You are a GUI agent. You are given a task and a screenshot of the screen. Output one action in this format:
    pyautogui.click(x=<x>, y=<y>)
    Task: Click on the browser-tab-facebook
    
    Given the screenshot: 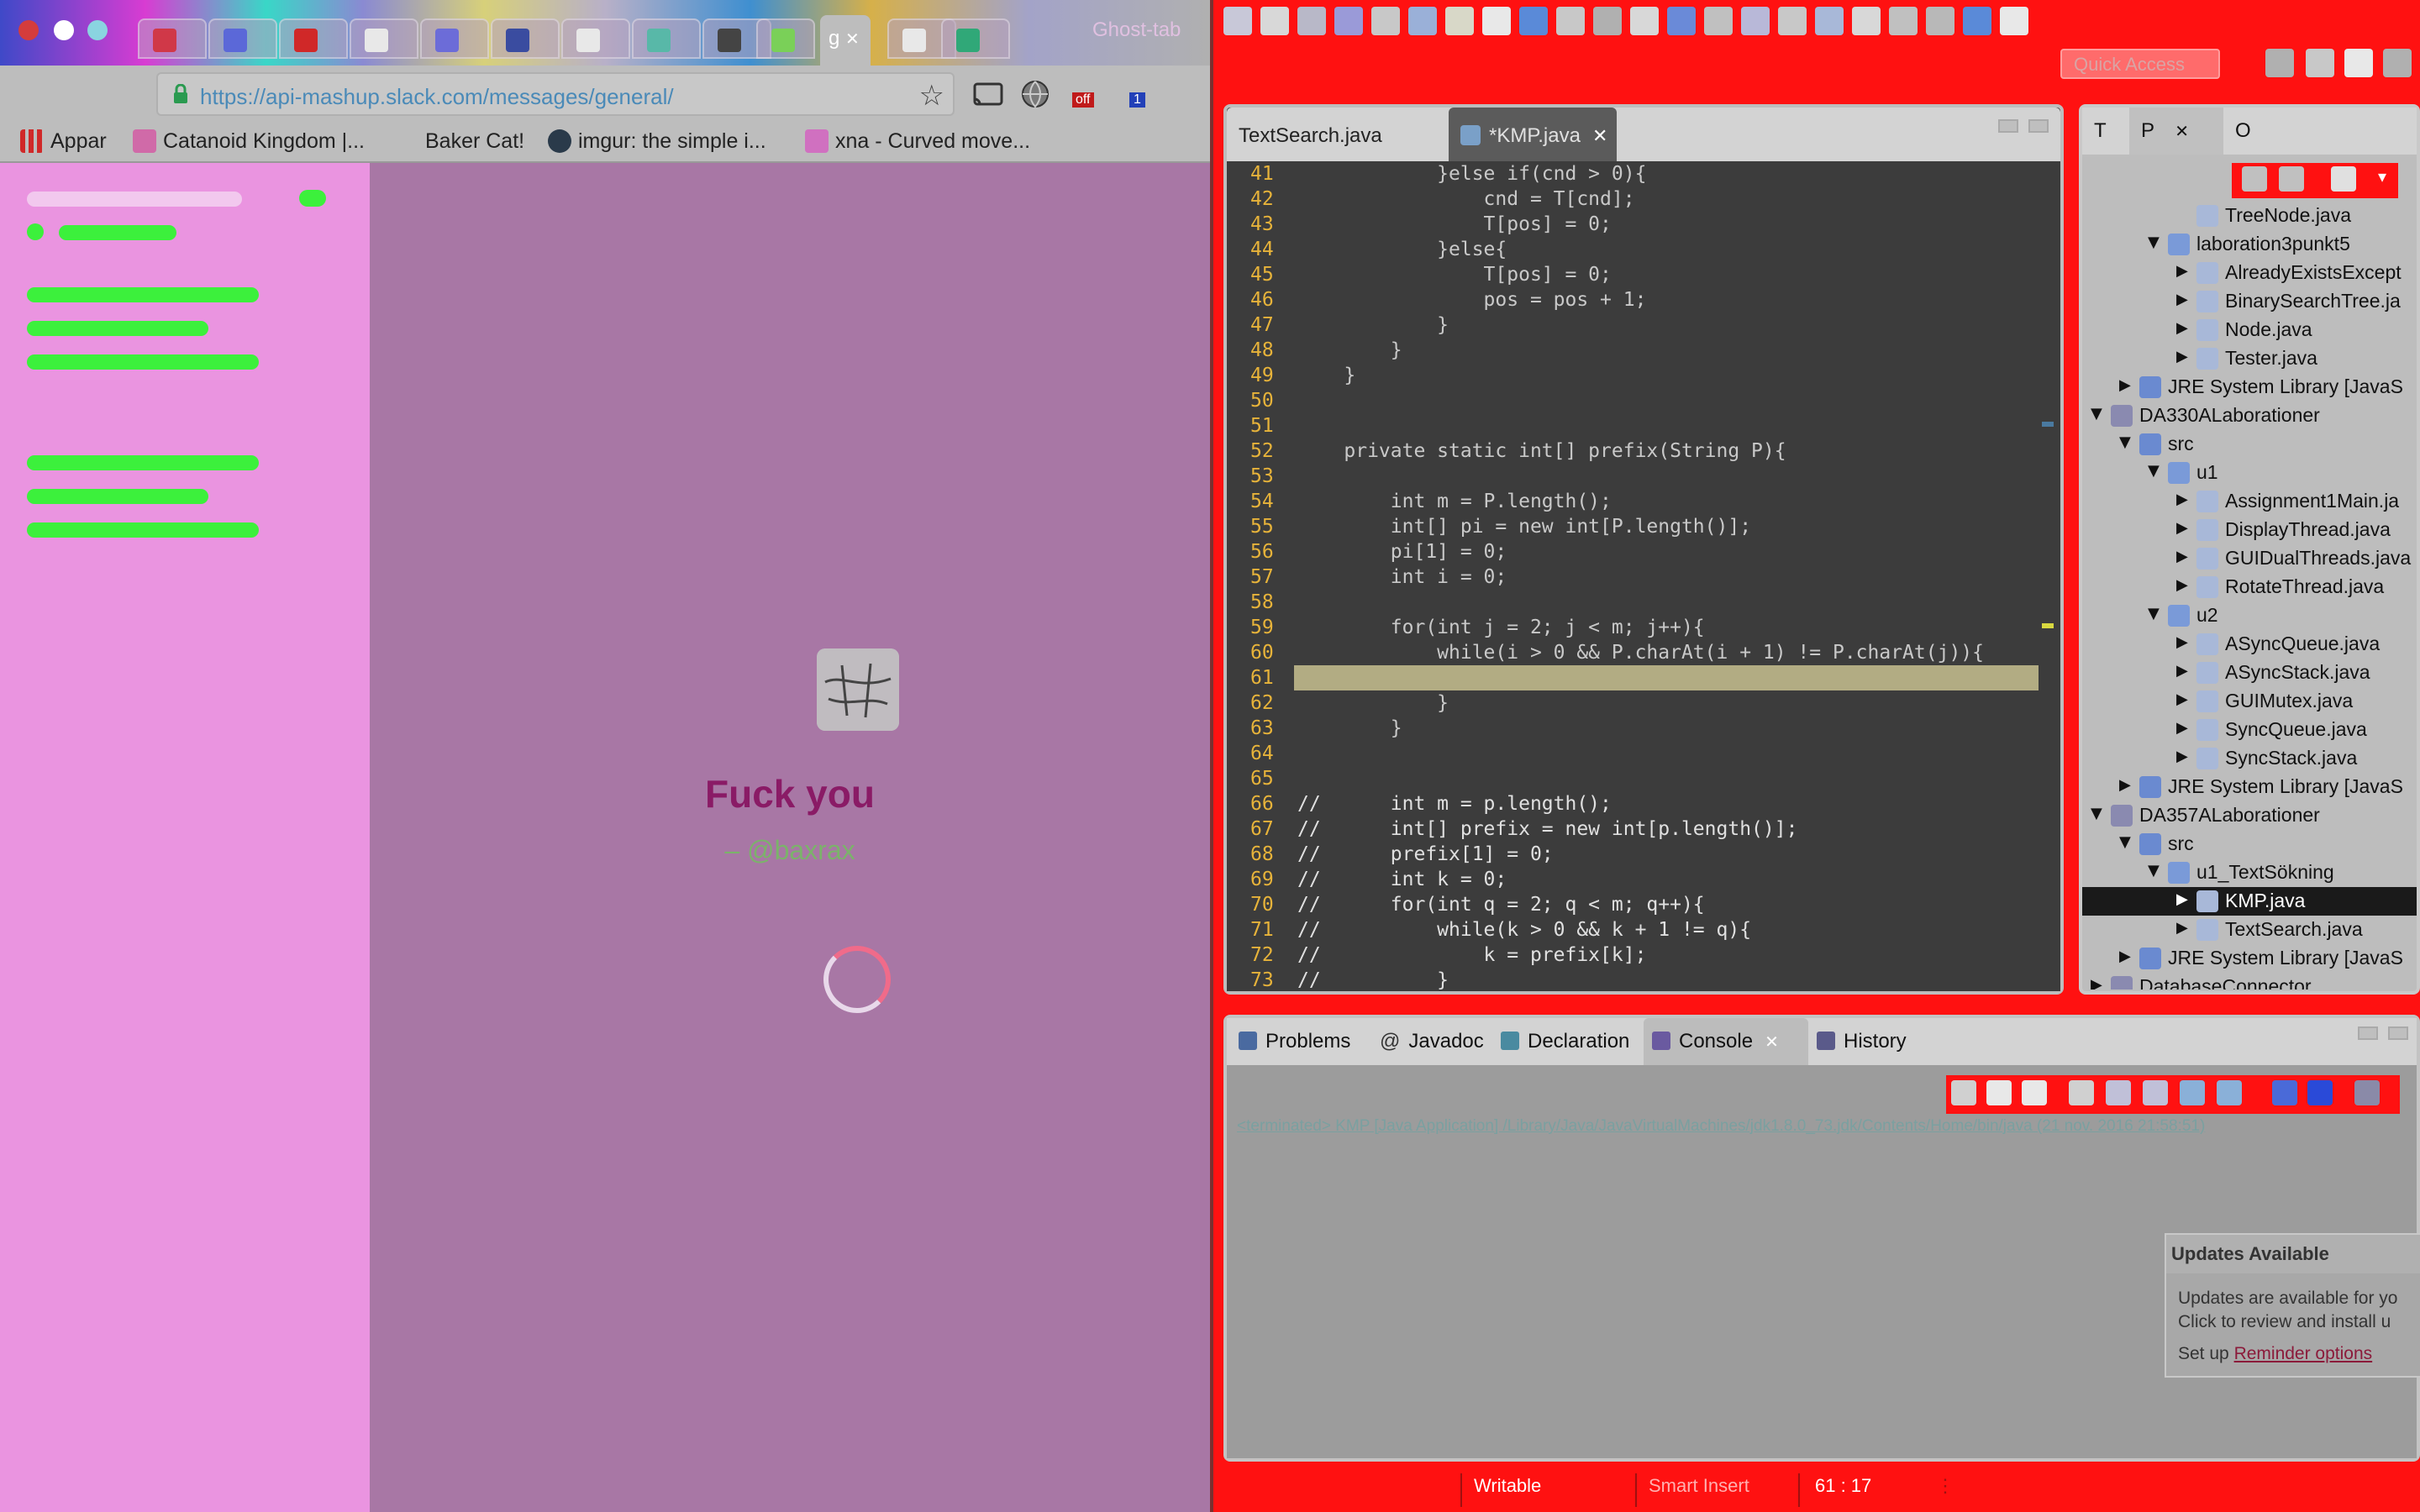 What is the action you would take?
    pyautogui.click(x=172, y=38)
    